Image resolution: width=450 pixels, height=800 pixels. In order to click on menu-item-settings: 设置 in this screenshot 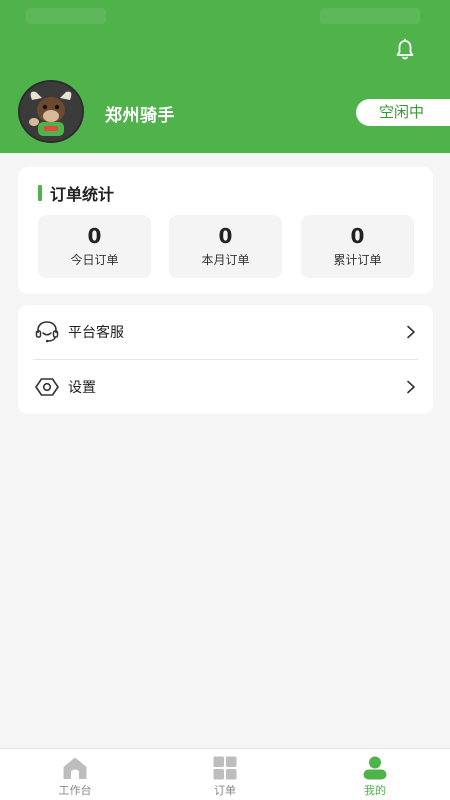, I will do `click(225, 387)`.